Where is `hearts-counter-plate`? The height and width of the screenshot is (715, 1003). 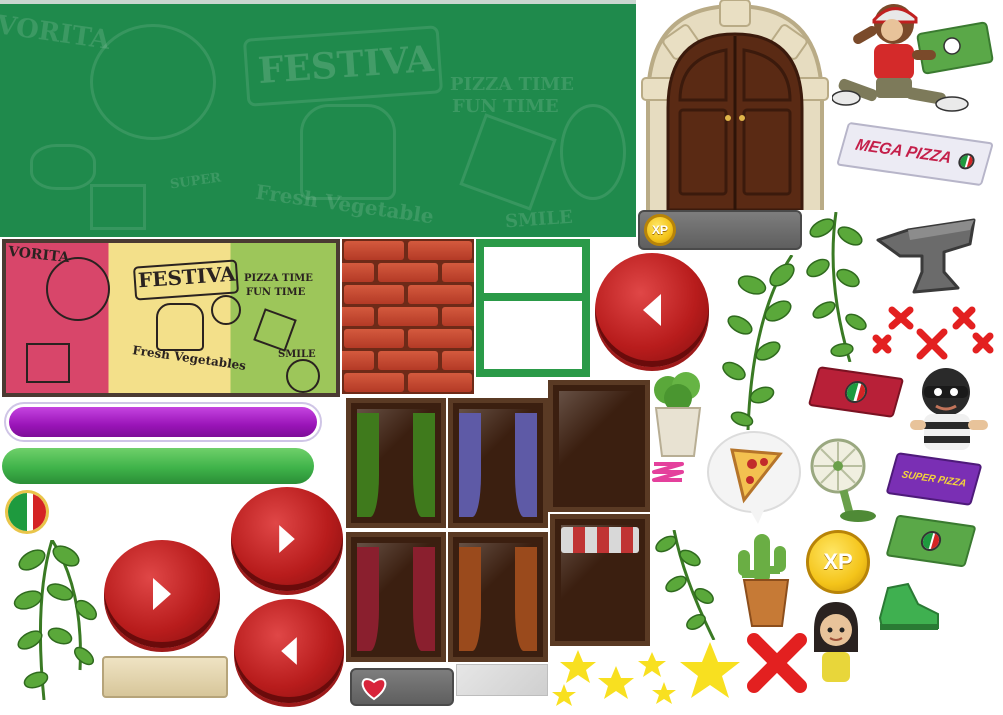 hearts-counter-plate is located at coordinates (402, 687).